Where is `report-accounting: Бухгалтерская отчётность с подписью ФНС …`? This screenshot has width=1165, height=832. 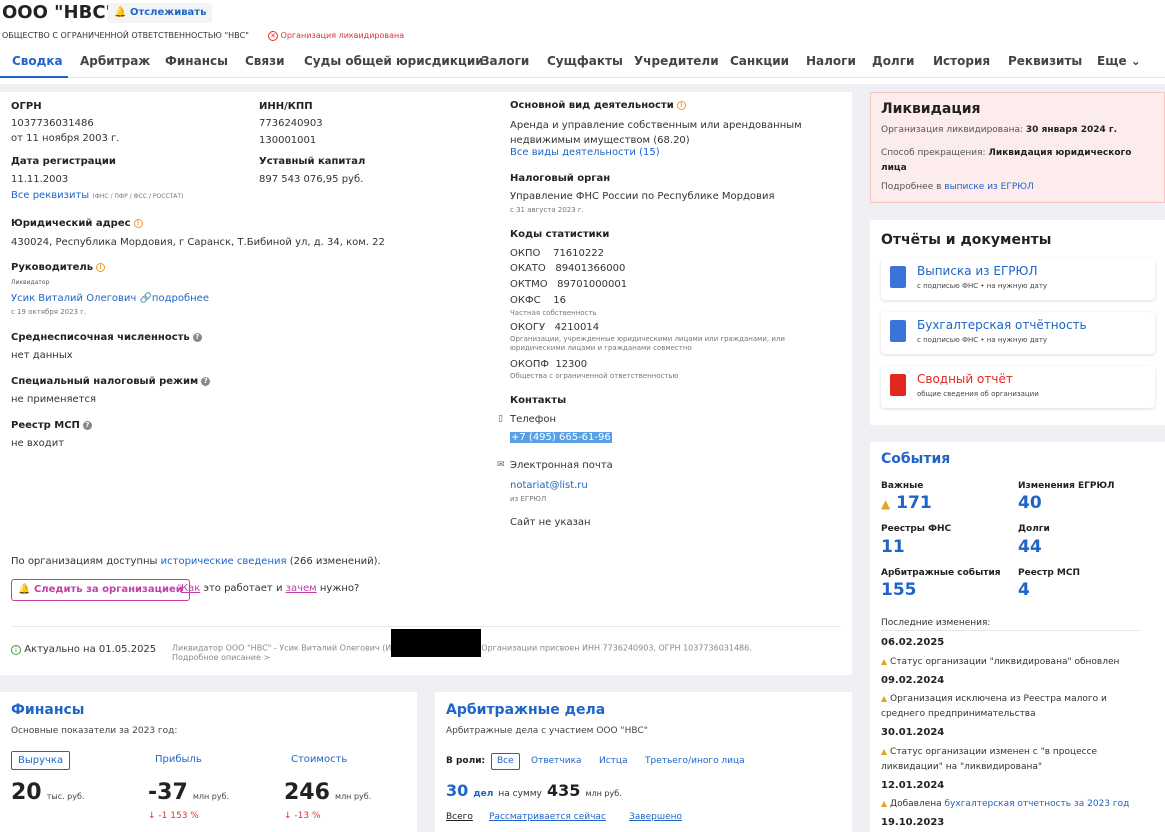 report-accounting: Бухгалтерская отчётность с подписью ФНС … is located at coordinates (1018, 333).